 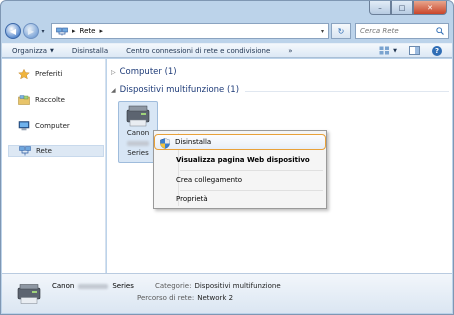 I want to click on close-button: ✕, so click(x=430, y=8).